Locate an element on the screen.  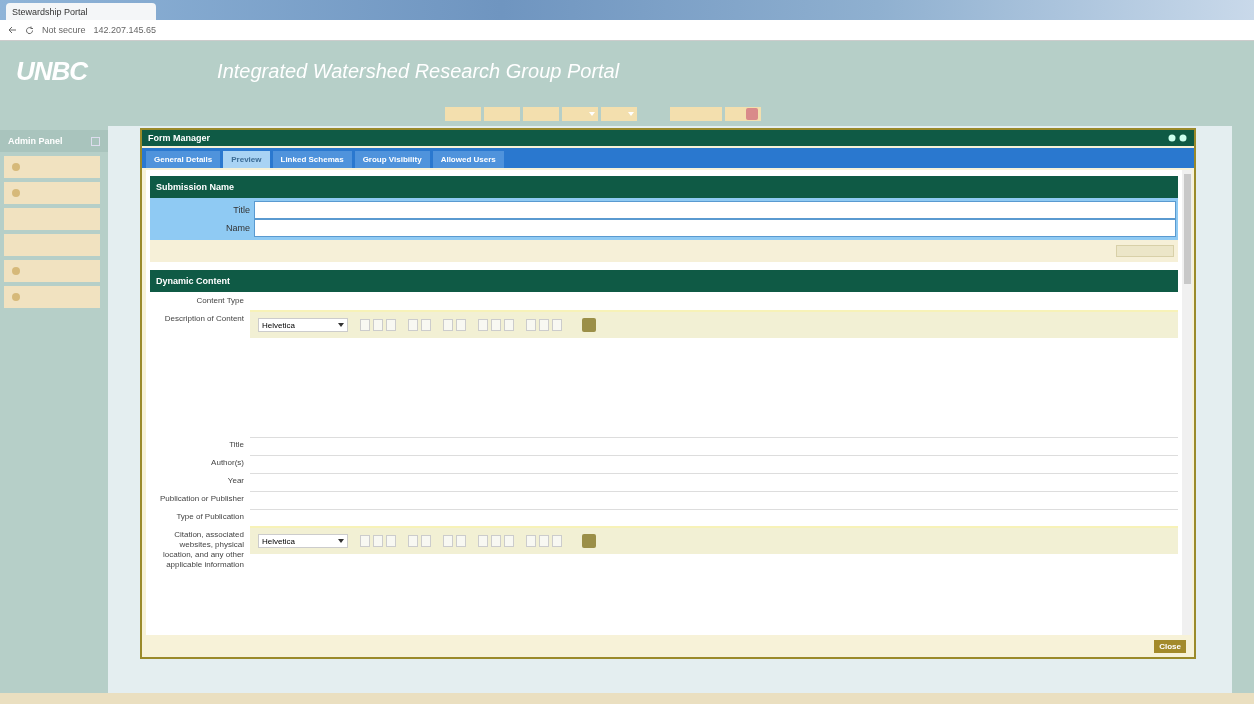
field-label: Year is located at coordinates (235, 481).